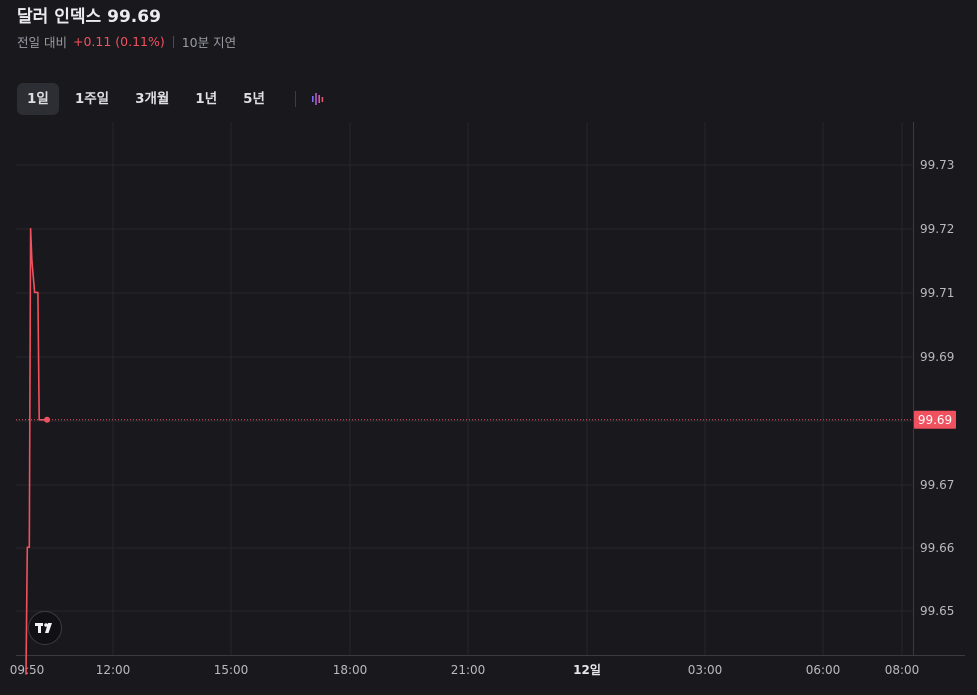 The width and height of the screenshot is (977, 695). What do you see at coordinates (935, 420) in the screenshot?
I see `last-price-badge-label: 99.69` at bounding box center [935, 420].